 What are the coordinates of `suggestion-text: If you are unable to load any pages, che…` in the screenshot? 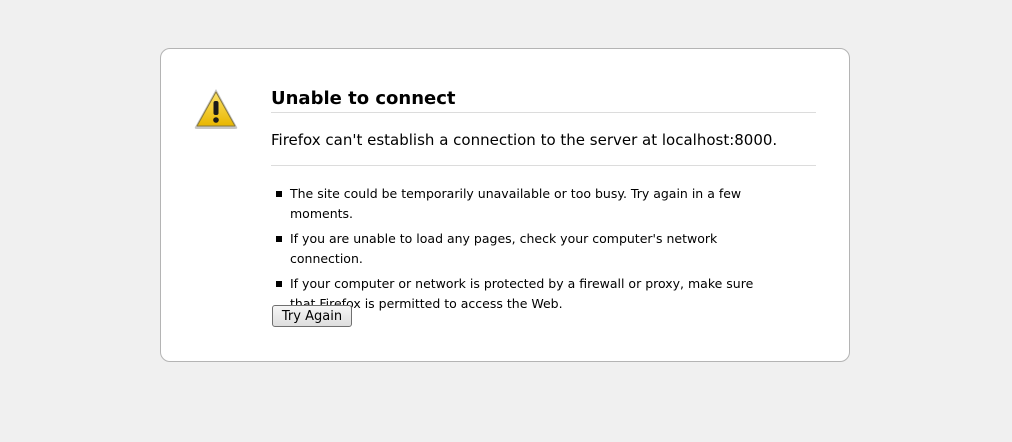 It's located at (504, 248).